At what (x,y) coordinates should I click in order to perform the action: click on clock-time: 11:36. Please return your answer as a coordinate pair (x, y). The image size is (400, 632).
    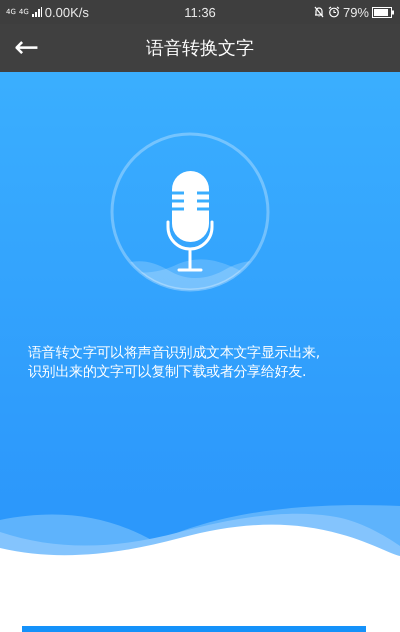
    Looking at the image, I should click on (200, 12).